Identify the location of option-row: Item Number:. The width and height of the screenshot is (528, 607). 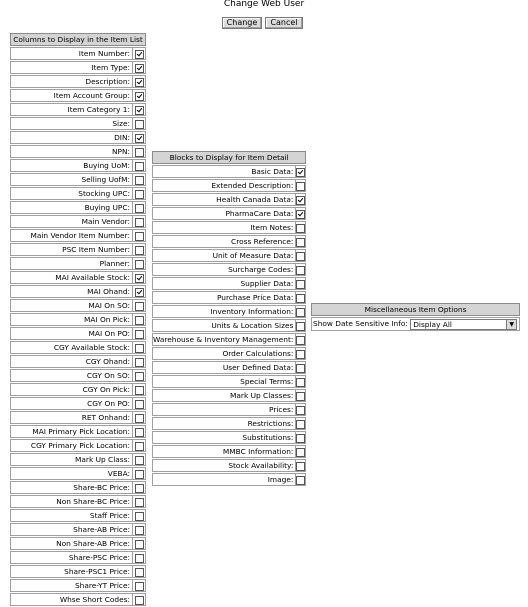
(78, 53).